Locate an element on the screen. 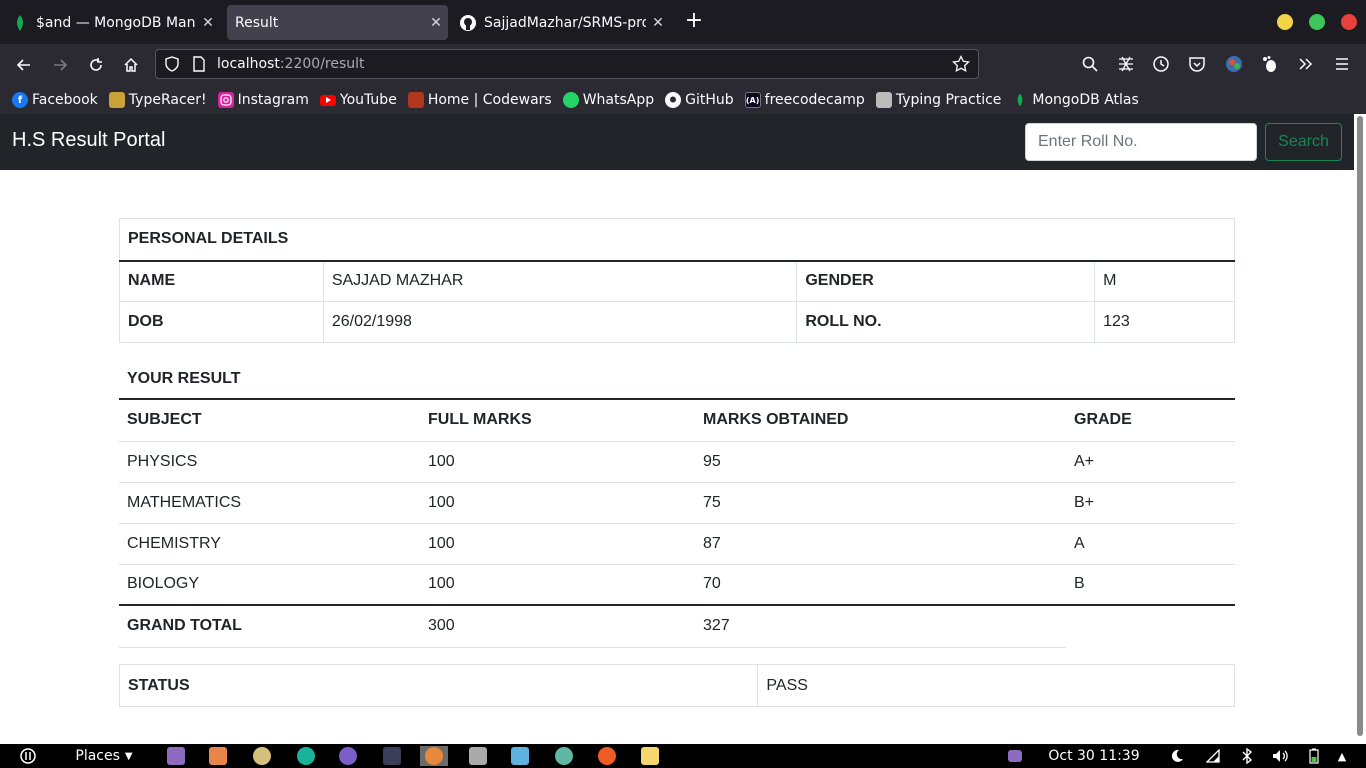 The image size is (1366, 768). taskbar-app-firefox is located at coordinates (434, 756).